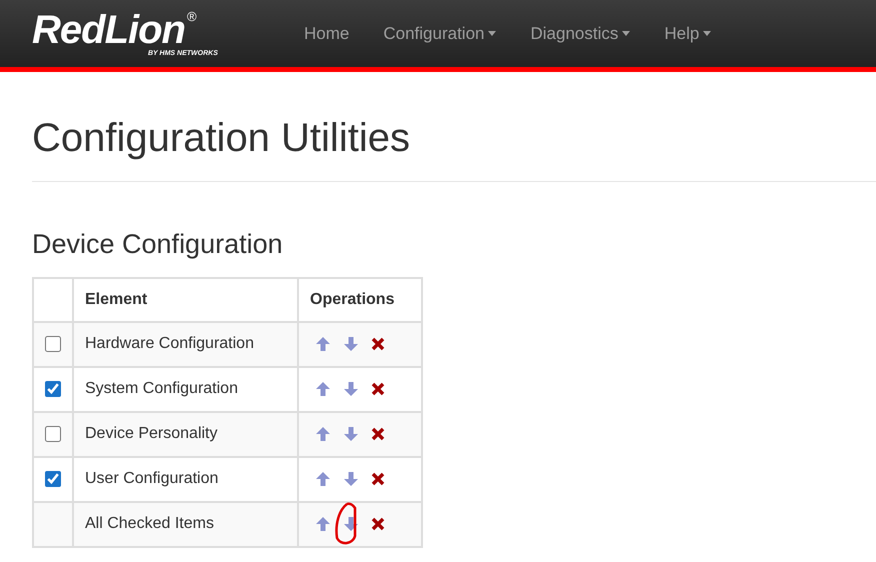 The height and width of the screenshot is (562, 876). Describe the element at coordinates (158, 244) in the screenshot. I see `section-title: Device Configuration` at that location.